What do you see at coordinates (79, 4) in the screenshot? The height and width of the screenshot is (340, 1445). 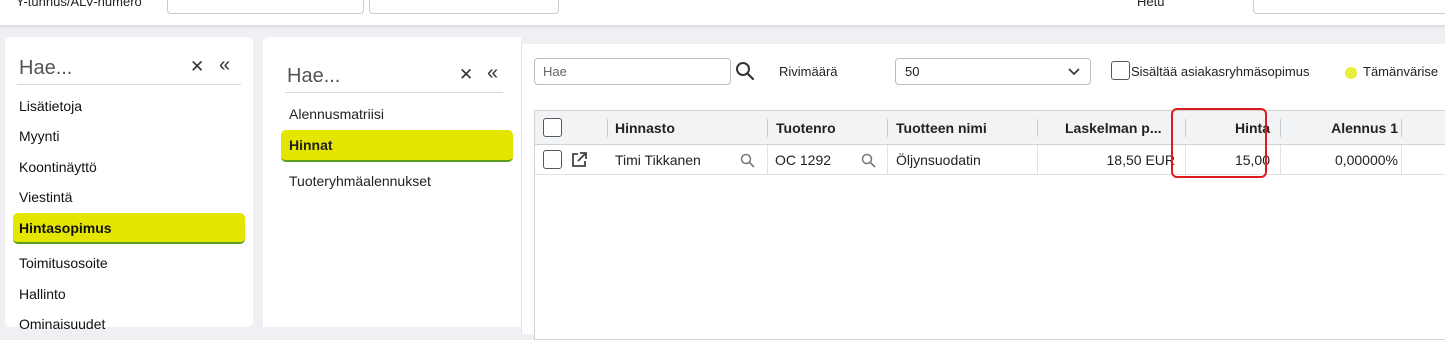 I see `vat-number-label: Y-tunnus/ALV-numero` at bounding box center [79, 4].